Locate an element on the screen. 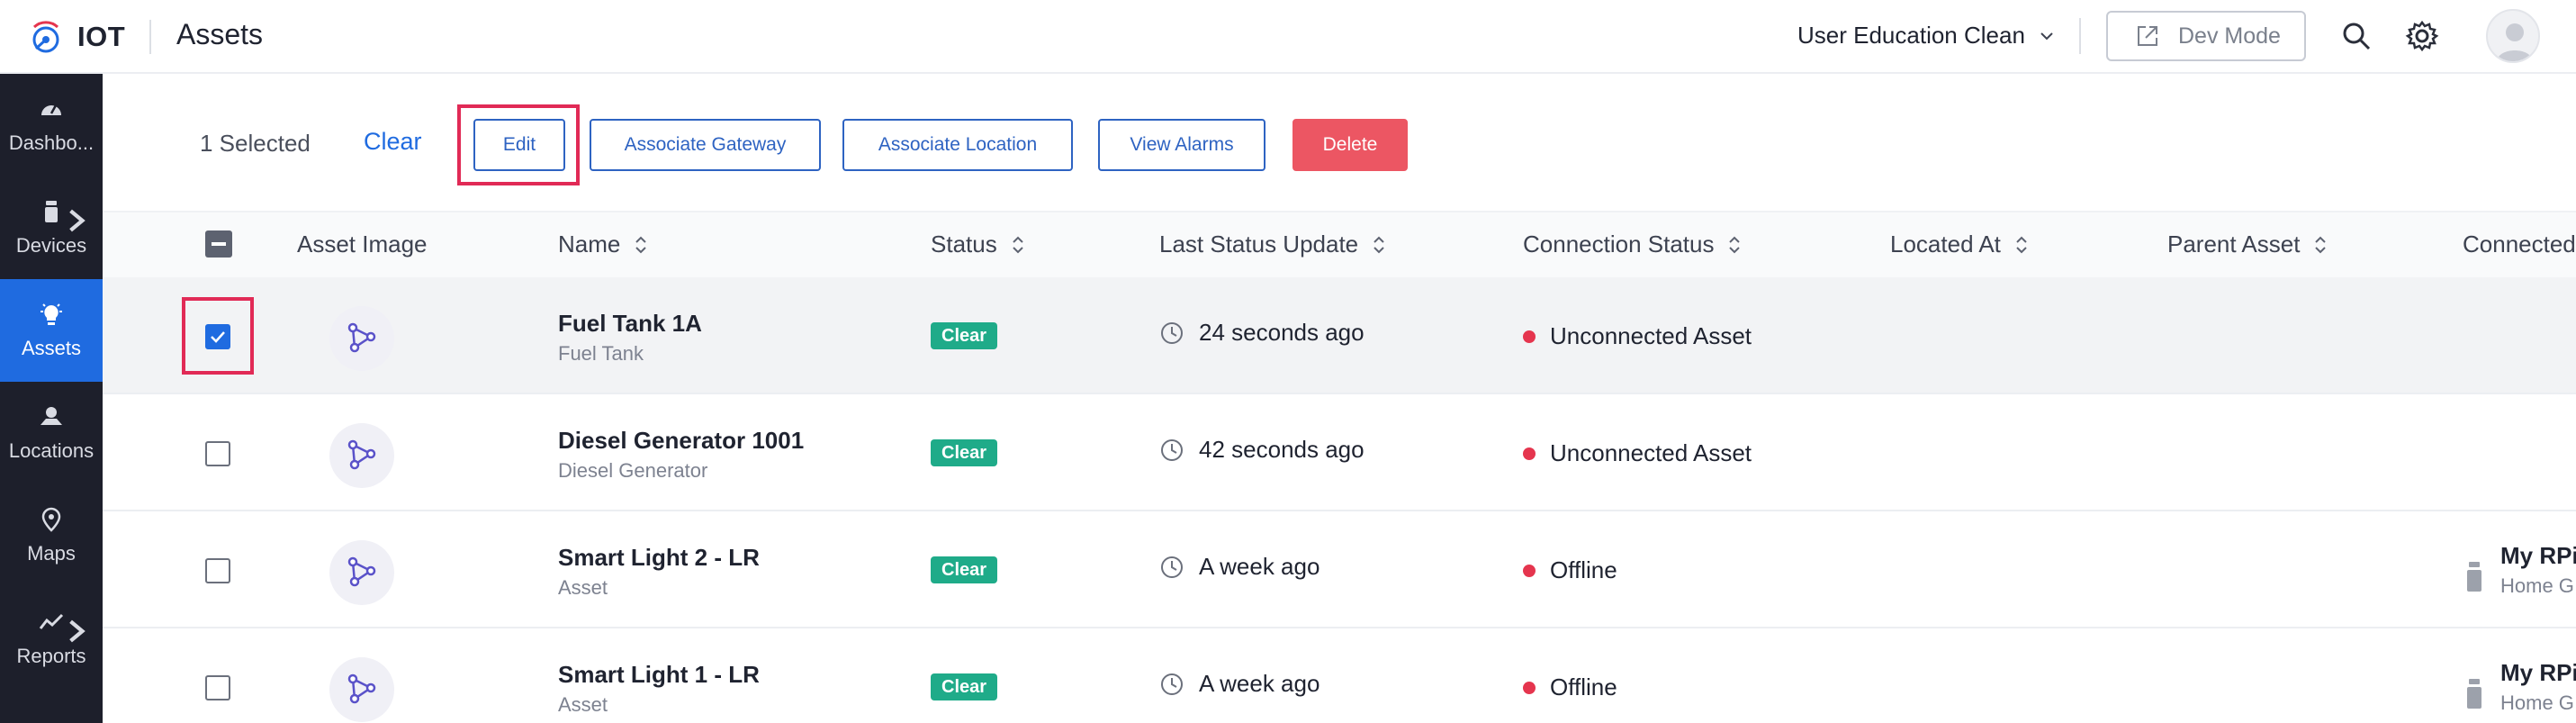  column-header-last-status-update: Last Status Update is located at coordinates (1273, 244).